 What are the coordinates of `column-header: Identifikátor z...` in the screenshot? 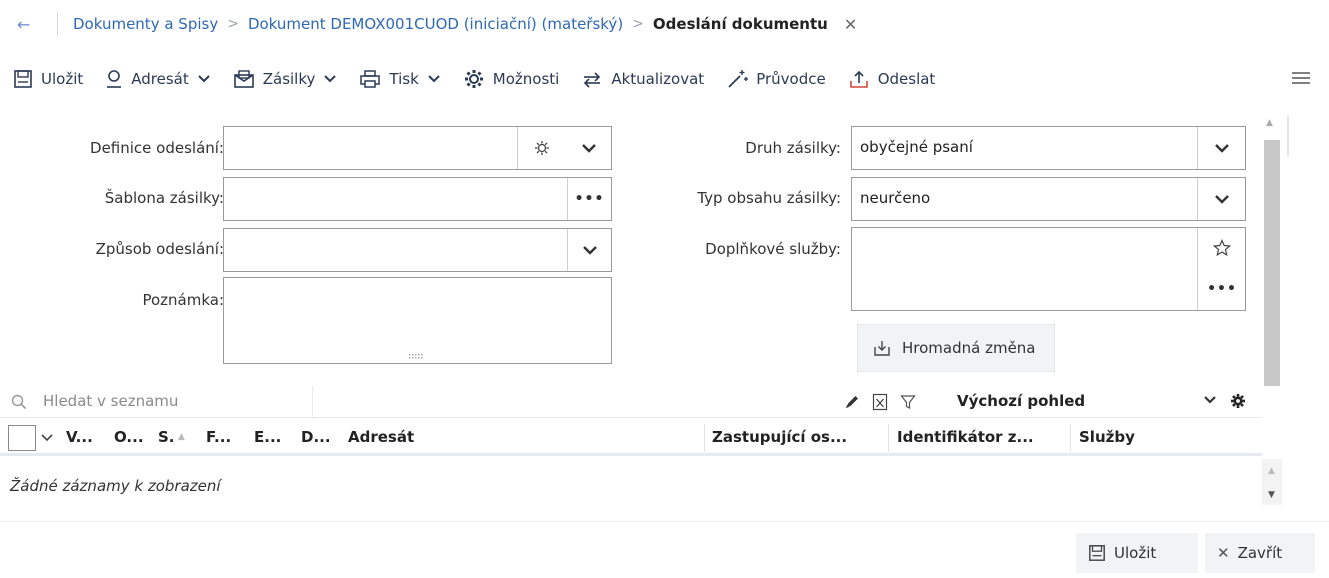 It's located at (965, 437).